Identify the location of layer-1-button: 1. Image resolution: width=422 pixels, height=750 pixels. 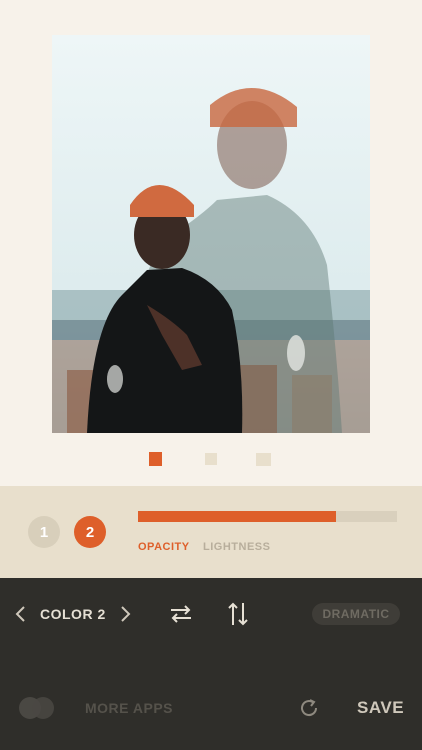
(44, 532).